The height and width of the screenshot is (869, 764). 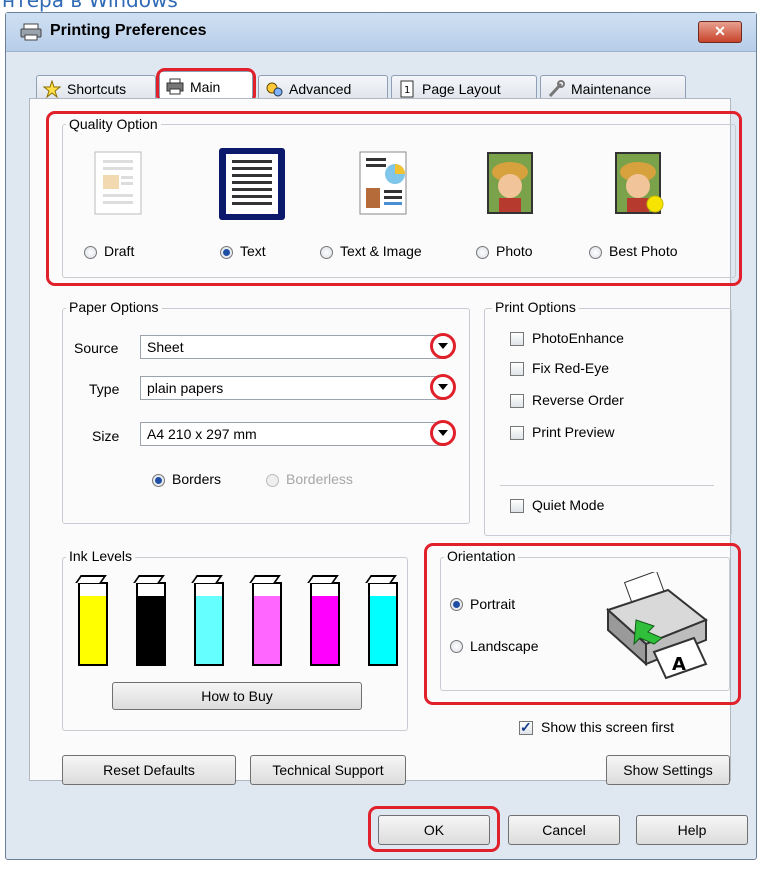 What do you see at coordinates (114, 307) in the screenshot?
I see `paper-options-legend: Paper Options` at bounding box center [114, 307].